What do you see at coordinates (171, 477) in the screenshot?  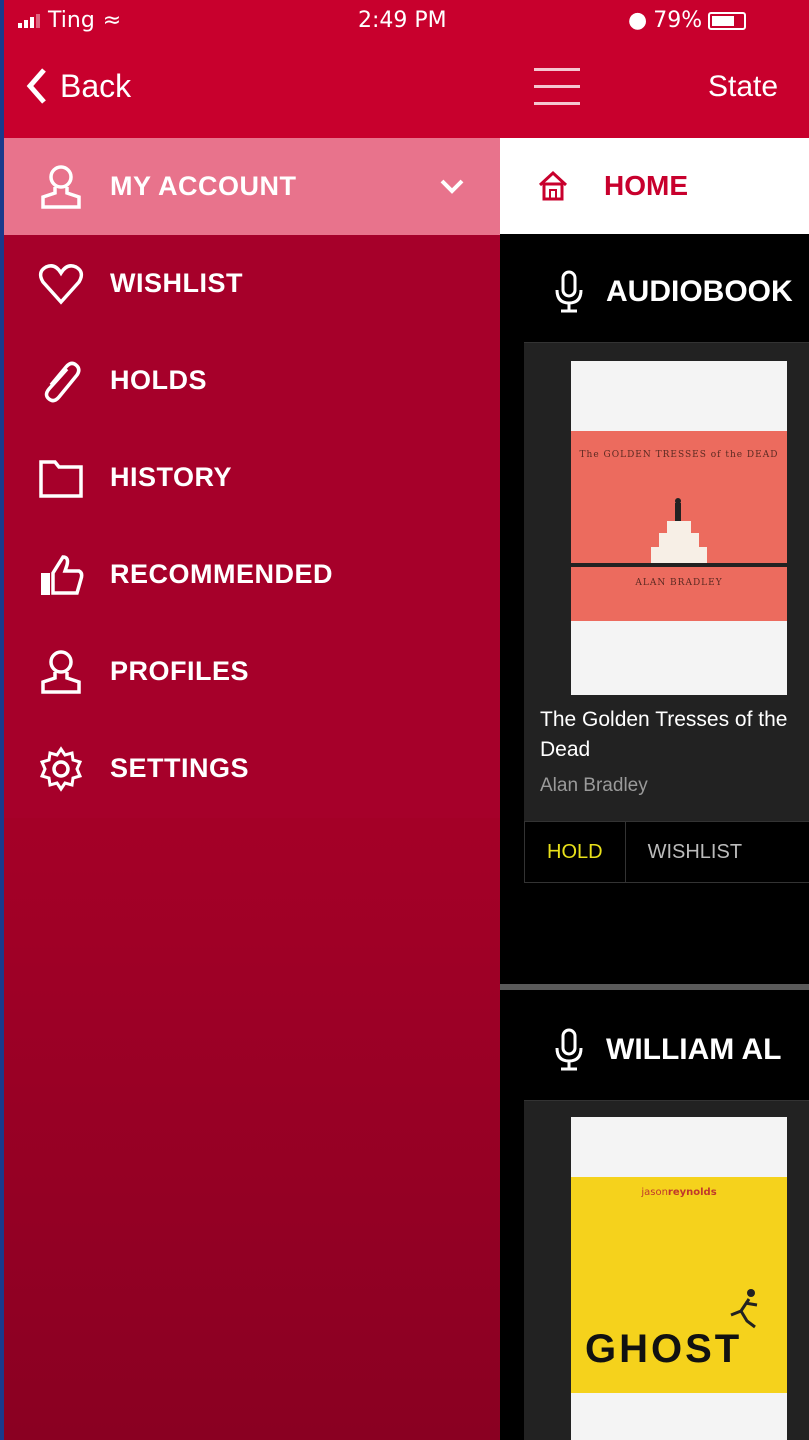 I see `menu-item-label: HISTORY` at bounding box center [171, 477].